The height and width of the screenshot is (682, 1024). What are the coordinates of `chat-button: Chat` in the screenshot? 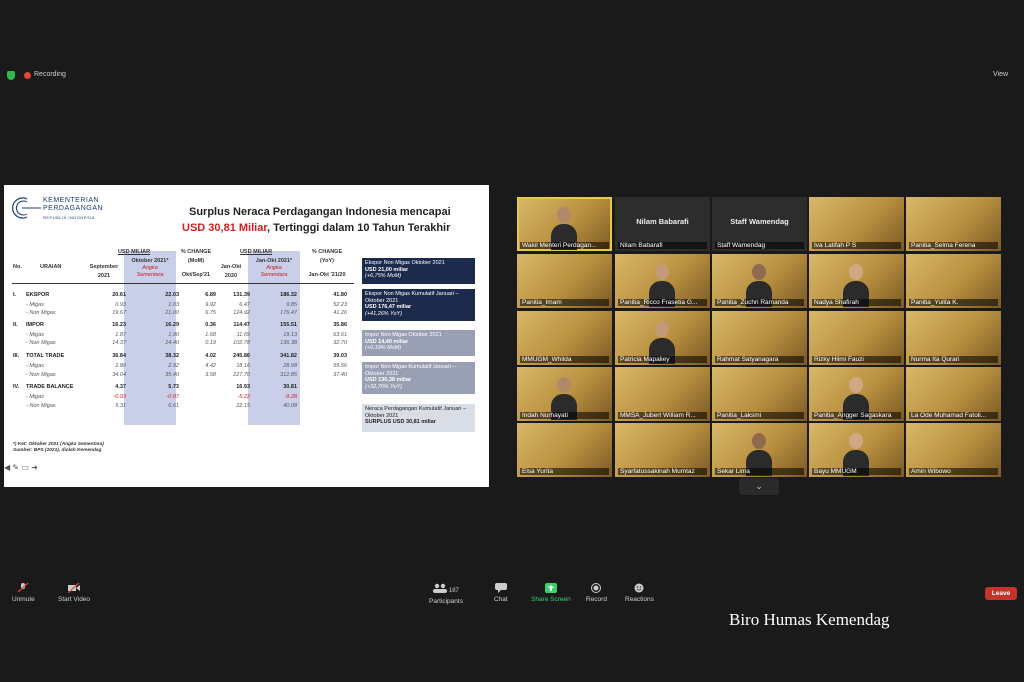 It's located at (501, 593).